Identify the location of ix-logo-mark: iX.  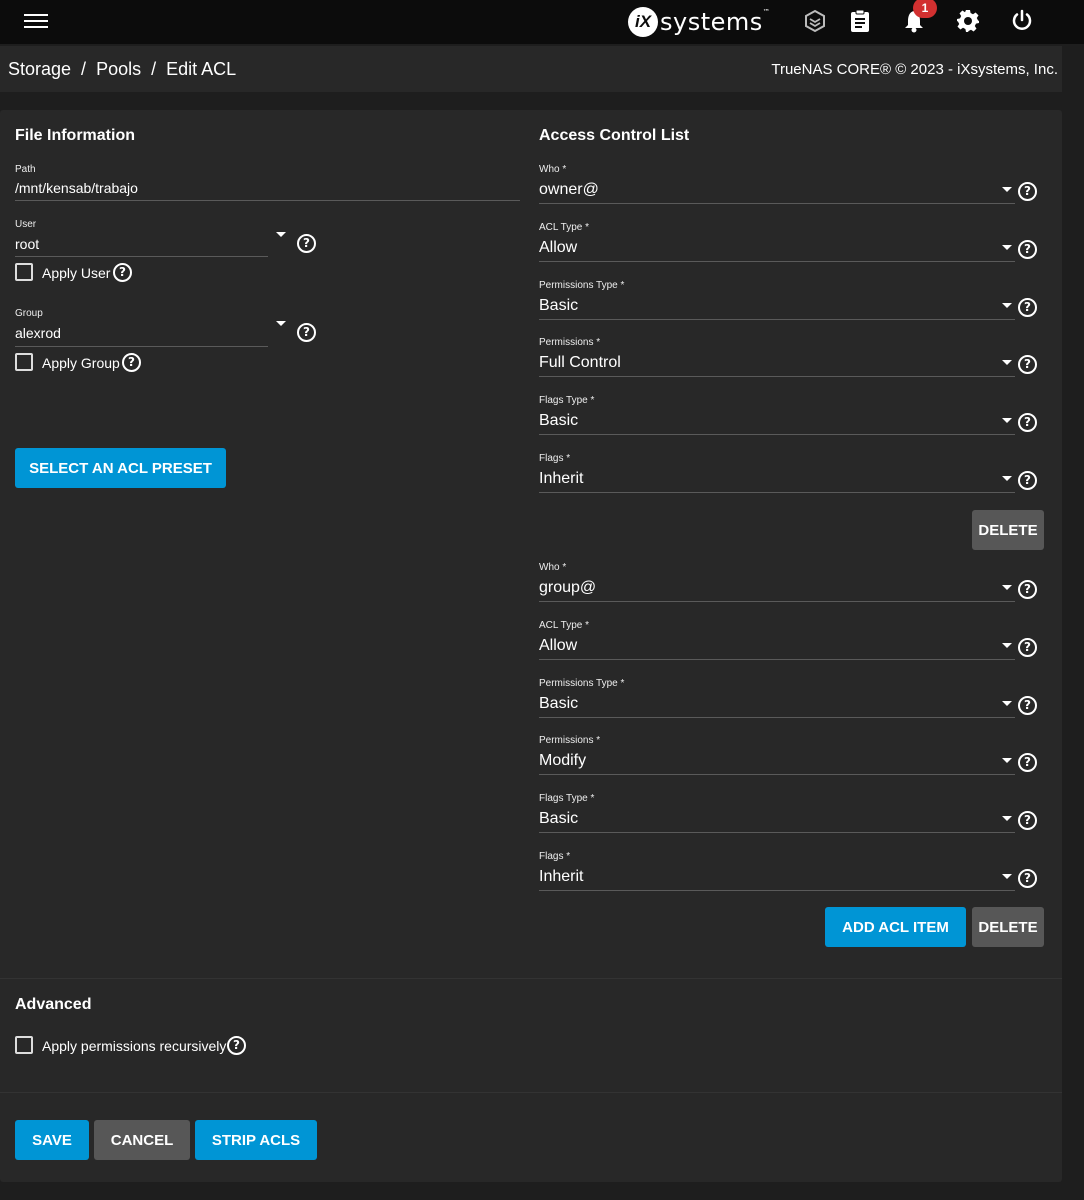
(643, 22).